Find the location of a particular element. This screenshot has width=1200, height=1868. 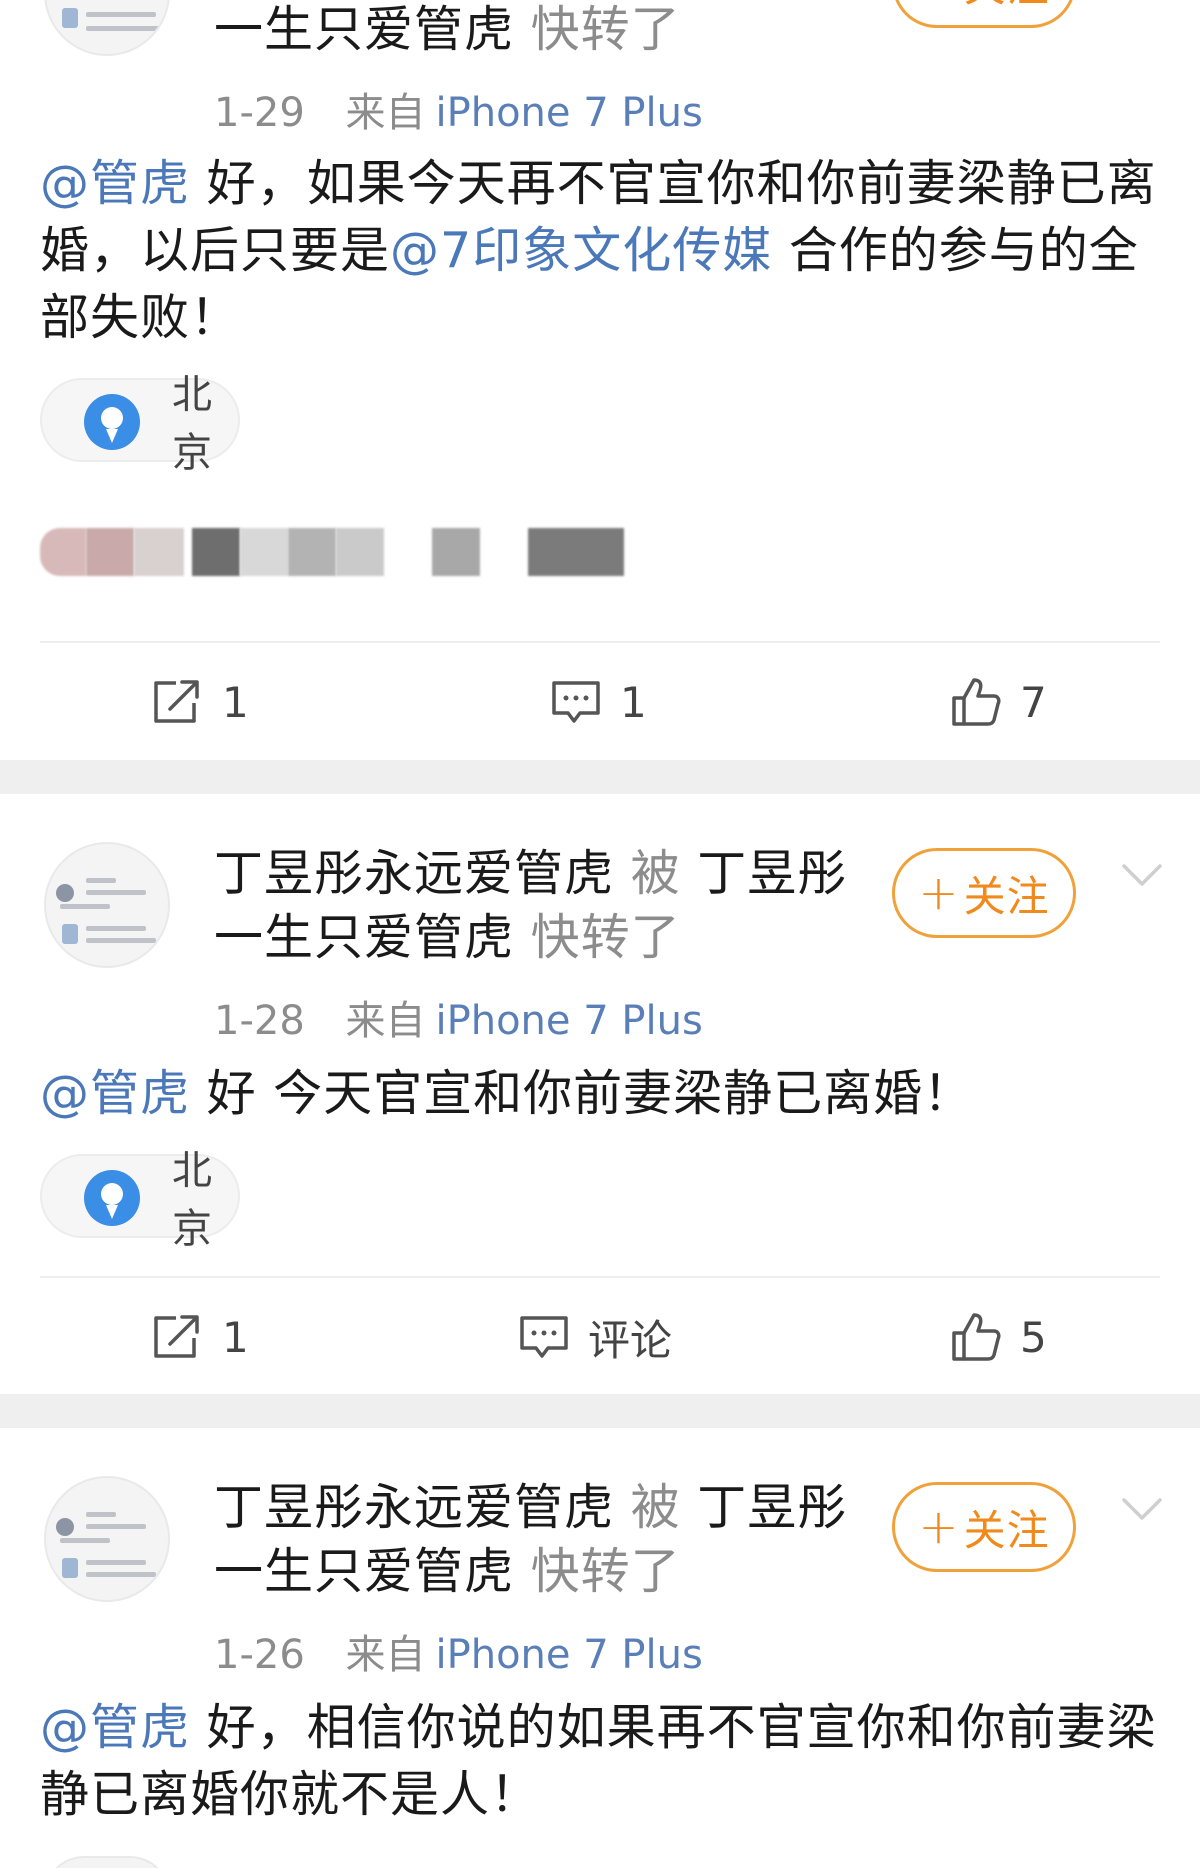

post-meta: 1-28 来自 iPhone 7 Plus is located at coordinates (458, 1017).